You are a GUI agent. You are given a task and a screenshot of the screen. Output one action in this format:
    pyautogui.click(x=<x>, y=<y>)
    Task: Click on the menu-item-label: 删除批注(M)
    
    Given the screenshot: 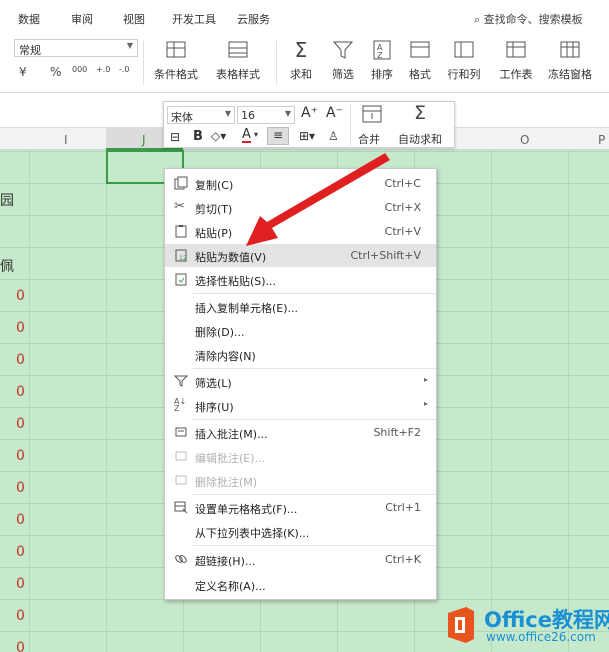 What is the action you would take?
    pyautogui.click(x=226, y=482)
    